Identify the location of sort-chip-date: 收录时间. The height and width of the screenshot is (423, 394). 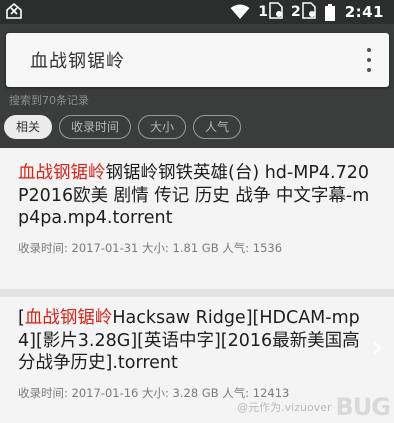
(95, 127).